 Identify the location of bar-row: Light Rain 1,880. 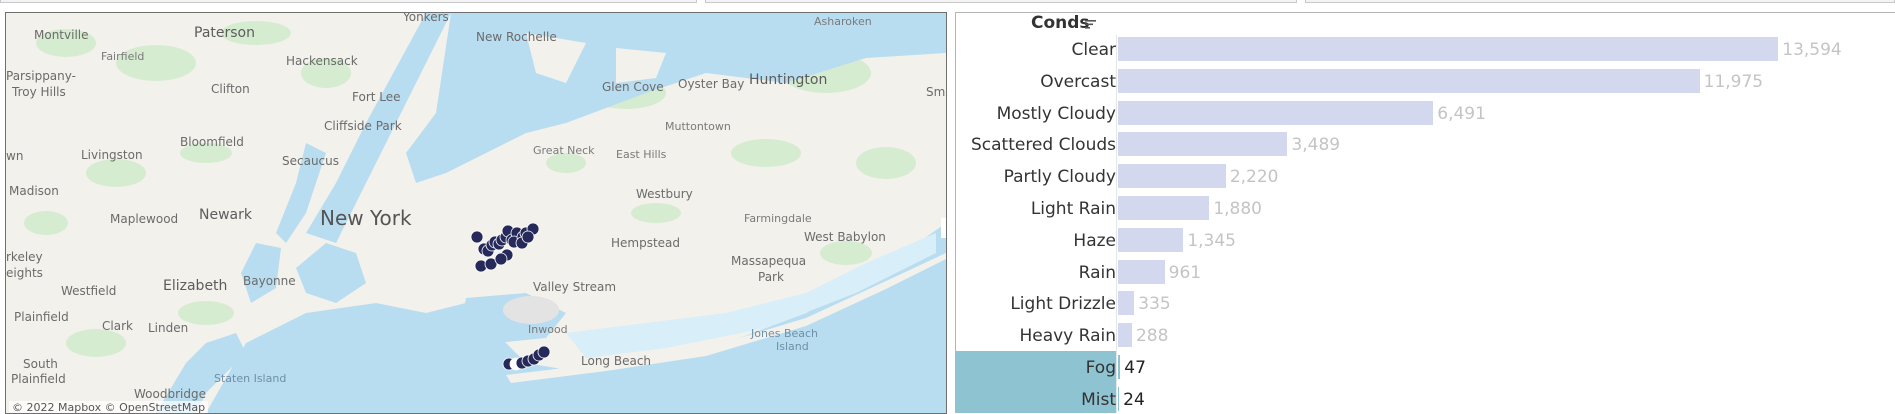
(1425, 208).